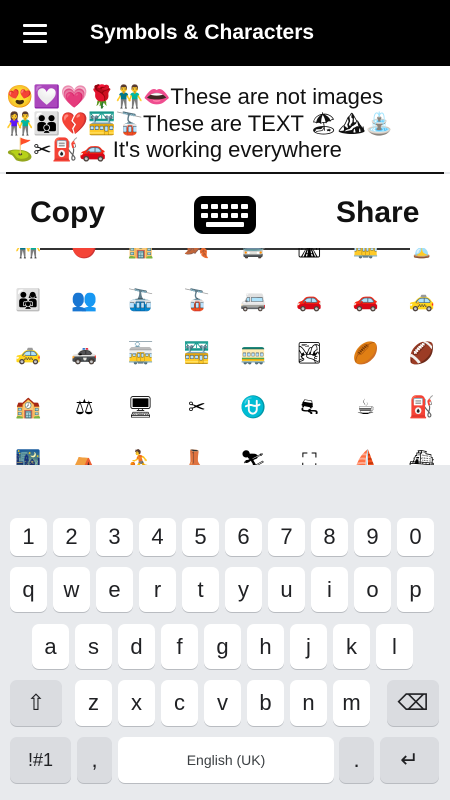 Image resolution: width=450 pixels, height=800 pixels. What do you see at coordinates (136, 703) in the screenshot?
I see `key-x: x` at bounding box center [136, 703].